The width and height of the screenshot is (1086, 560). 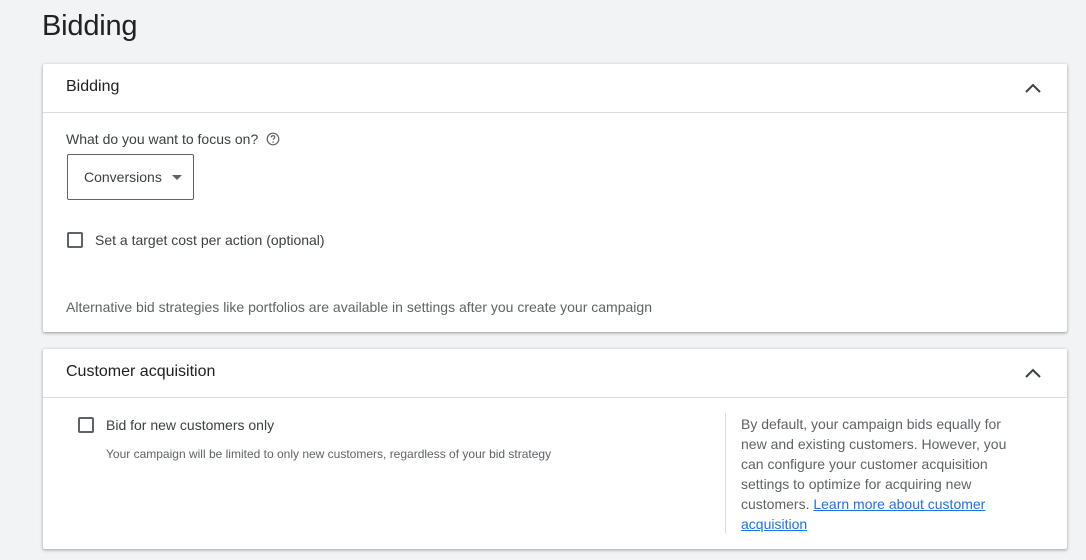 What do you see at coordinates (273, 139) in the screenshot?
I see `help-circle-icon` at bounding box center [273, 139].